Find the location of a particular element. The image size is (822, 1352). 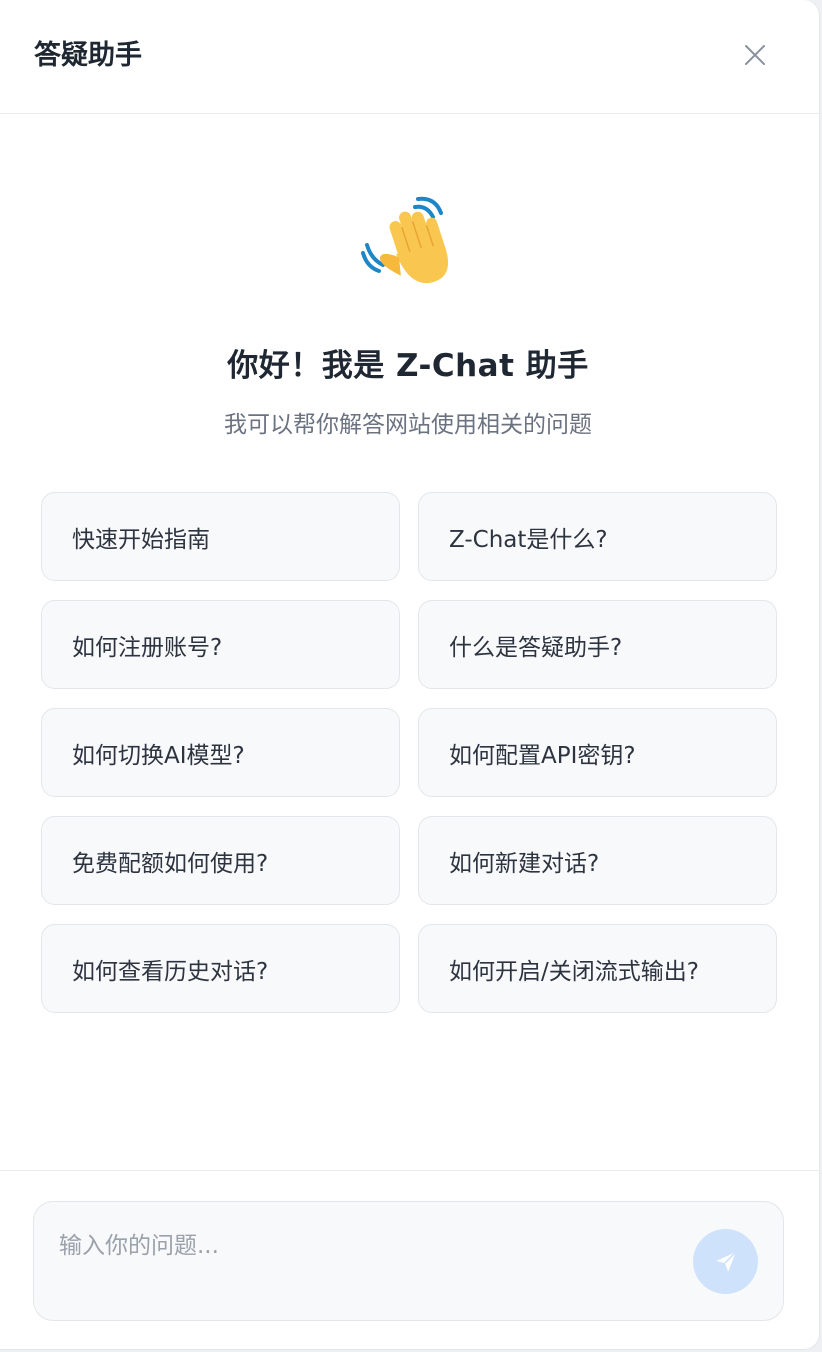

question-configure-api-key: 如何配置API密钥? is located at coordinates (597, 752).